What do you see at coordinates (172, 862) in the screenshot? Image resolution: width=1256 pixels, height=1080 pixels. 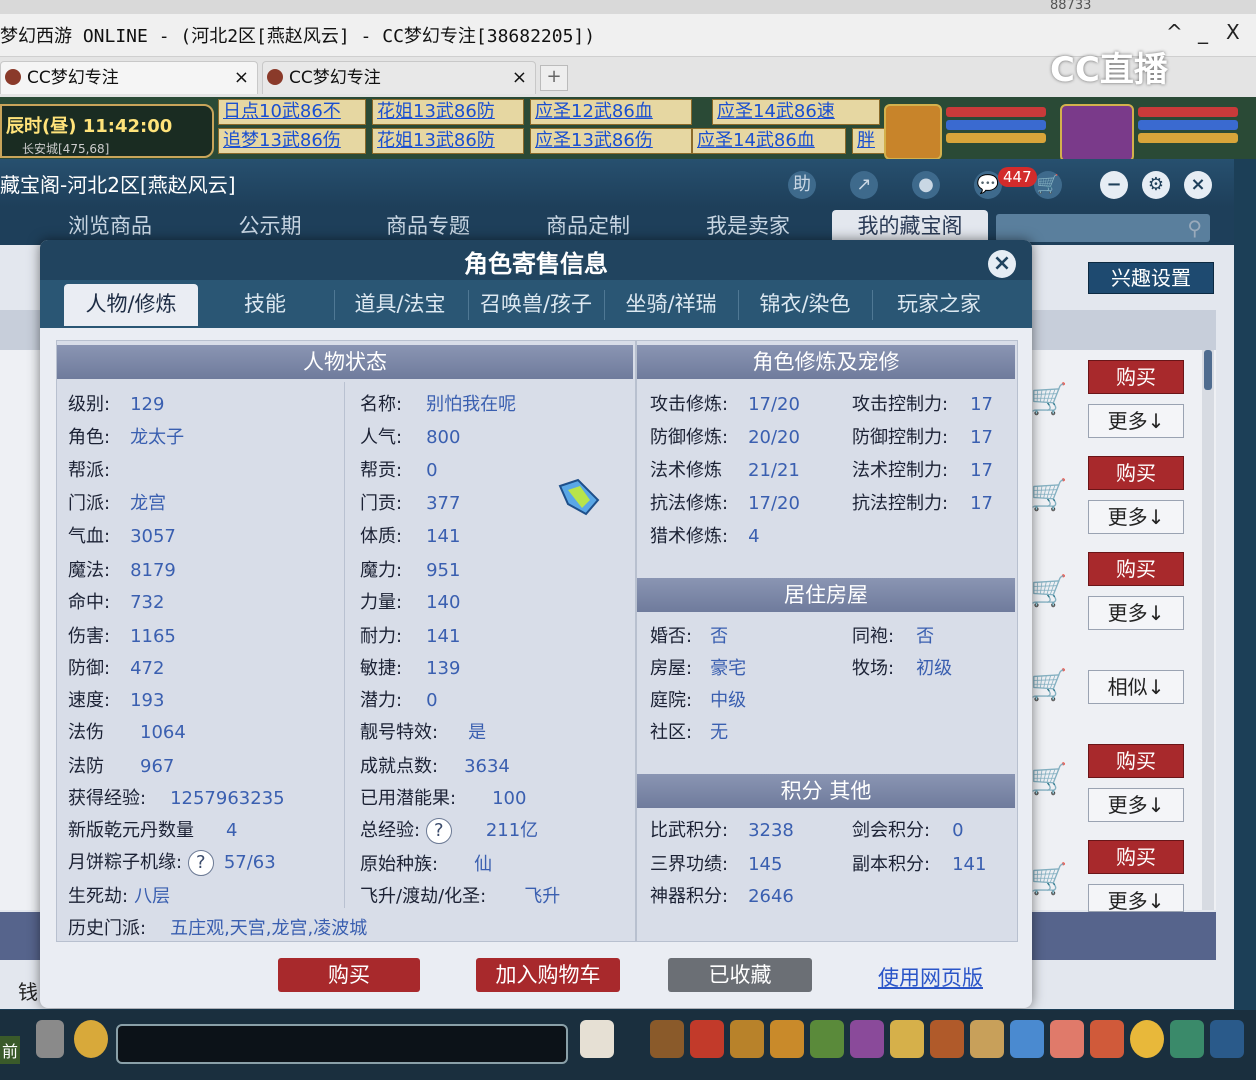 I see `stat-mooncake: 月饼粽子机缘: ? 57/63` at bounding box center [172, 862].